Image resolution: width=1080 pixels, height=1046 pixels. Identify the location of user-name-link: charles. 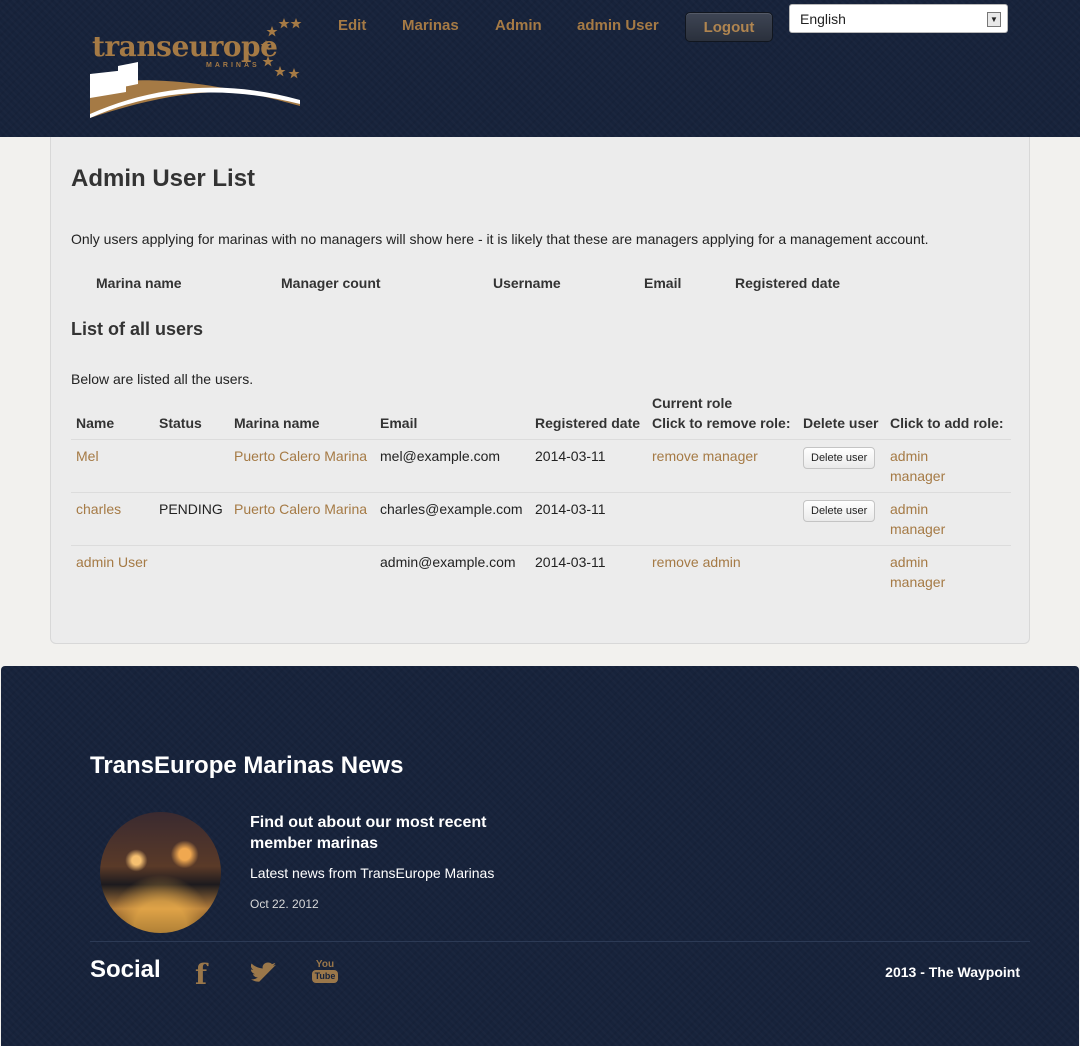
(98, 509).